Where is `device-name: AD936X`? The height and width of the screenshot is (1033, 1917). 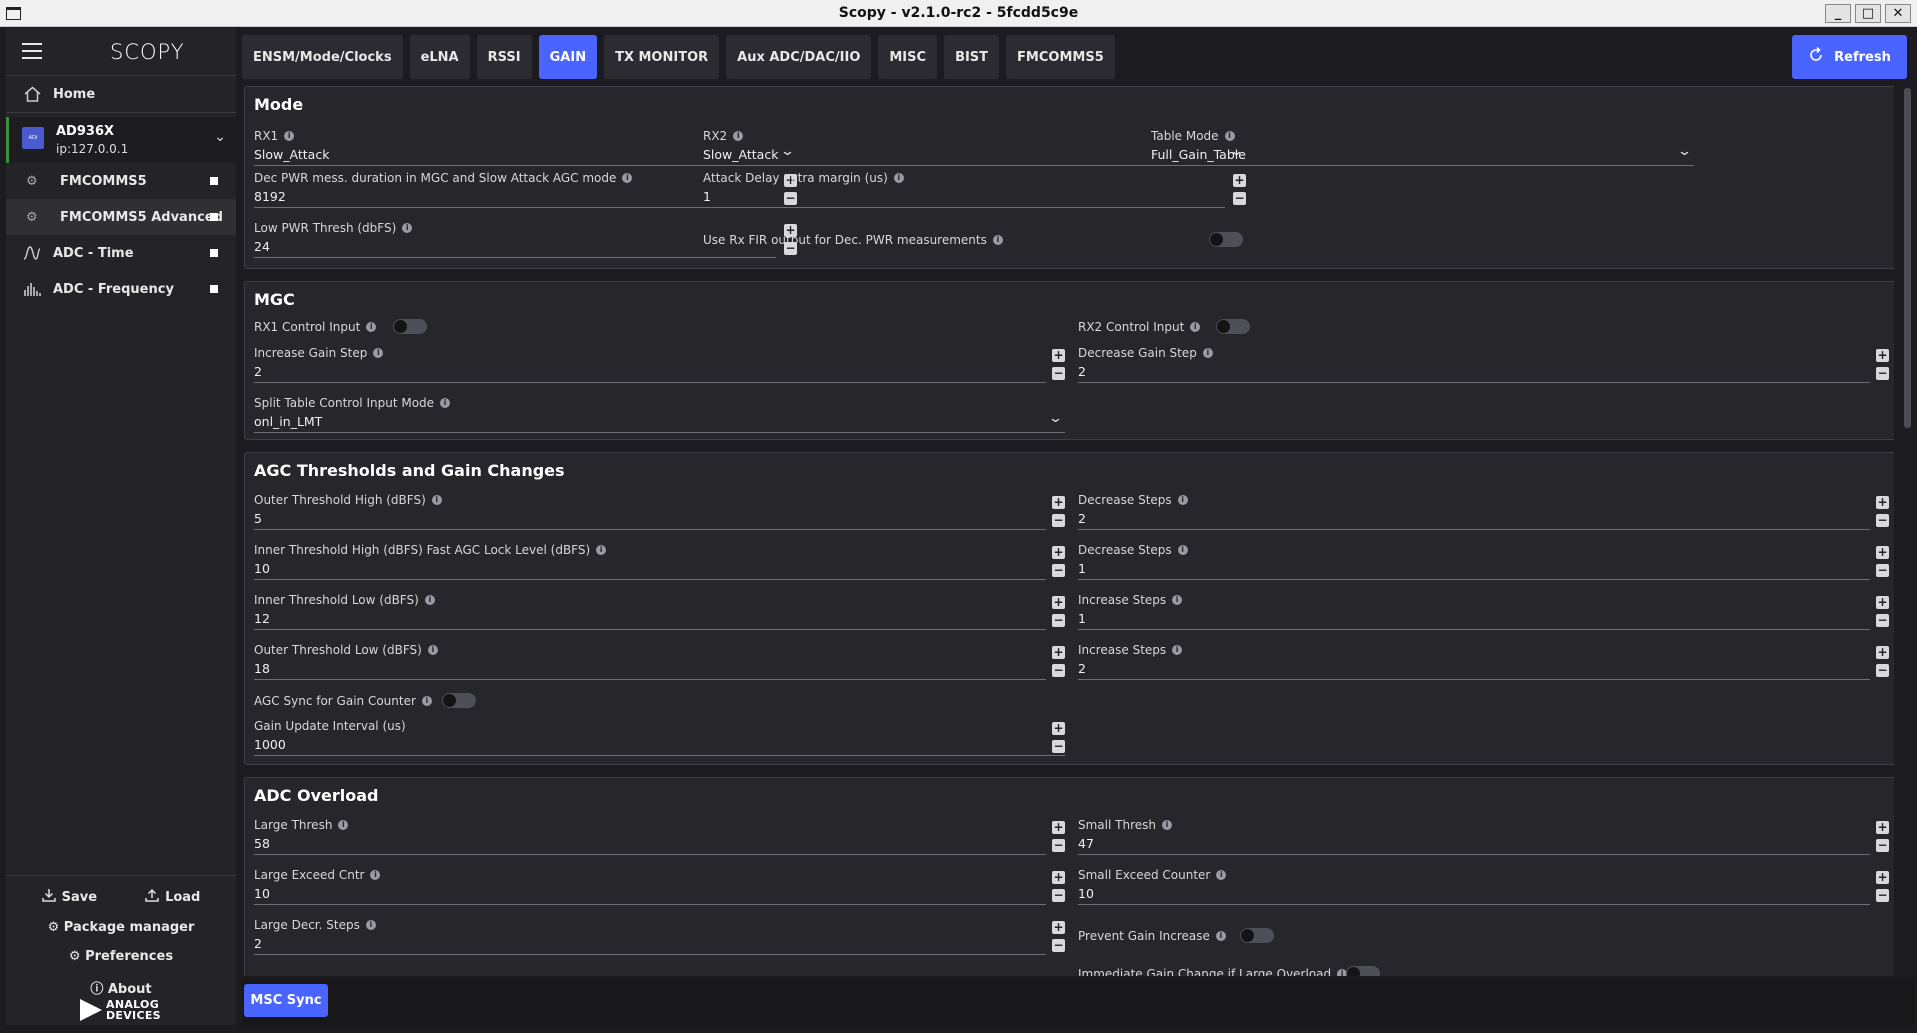 device-name: AD936X is located at coordinates (85, 131).